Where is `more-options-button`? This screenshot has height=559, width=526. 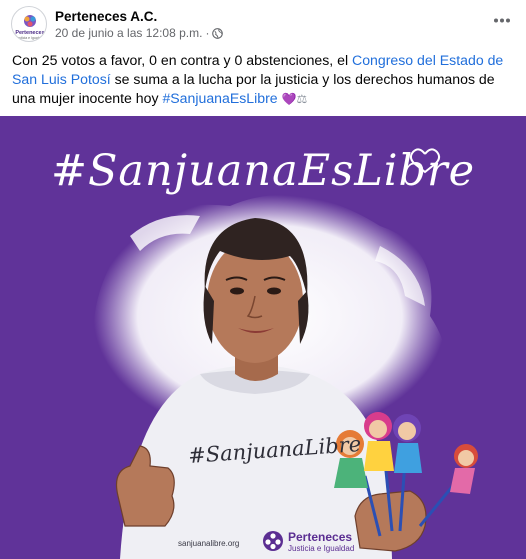 more-options-button is located at coordinates (502, 20).